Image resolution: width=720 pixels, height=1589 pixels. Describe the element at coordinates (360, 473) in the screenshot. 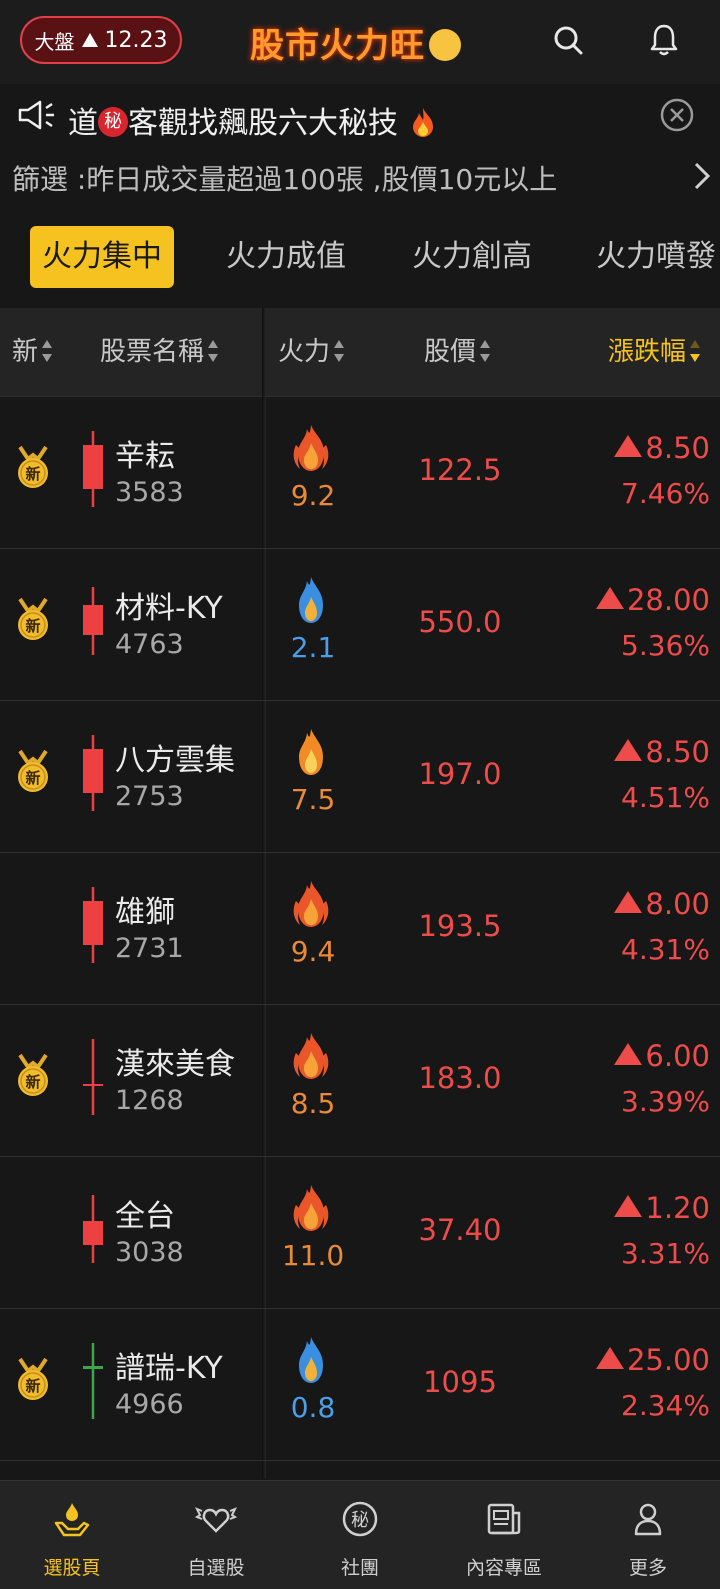

I see `stock-row: 新 辛耘 3583 9.2 122.5 8.50 7.46%` at that location.